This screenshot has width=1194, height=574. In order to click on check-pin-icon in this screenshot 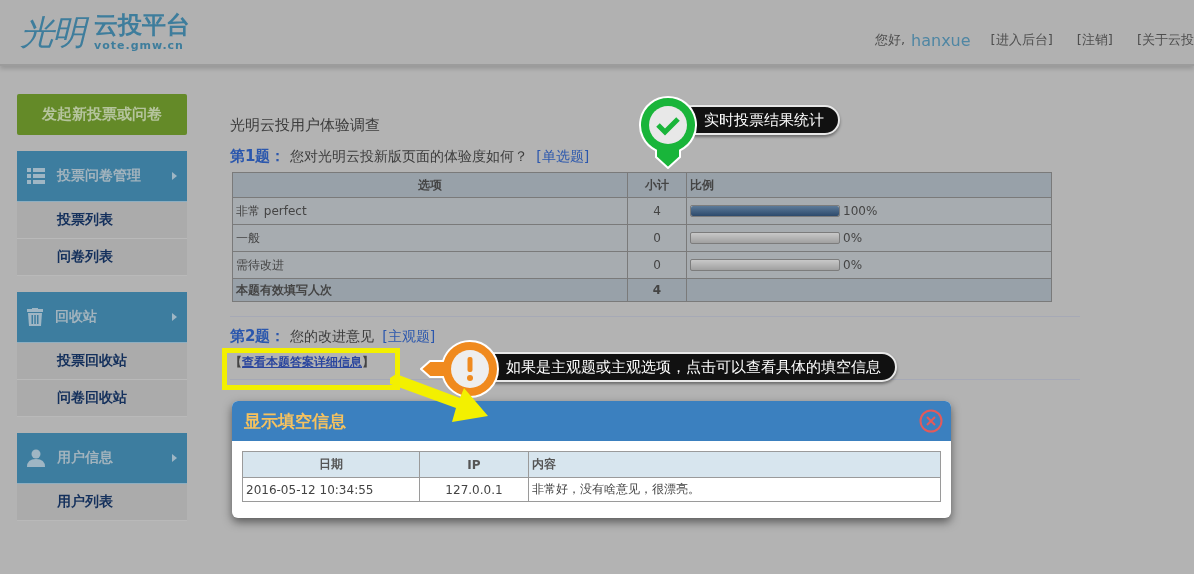, I will do `click(668, 132)`.